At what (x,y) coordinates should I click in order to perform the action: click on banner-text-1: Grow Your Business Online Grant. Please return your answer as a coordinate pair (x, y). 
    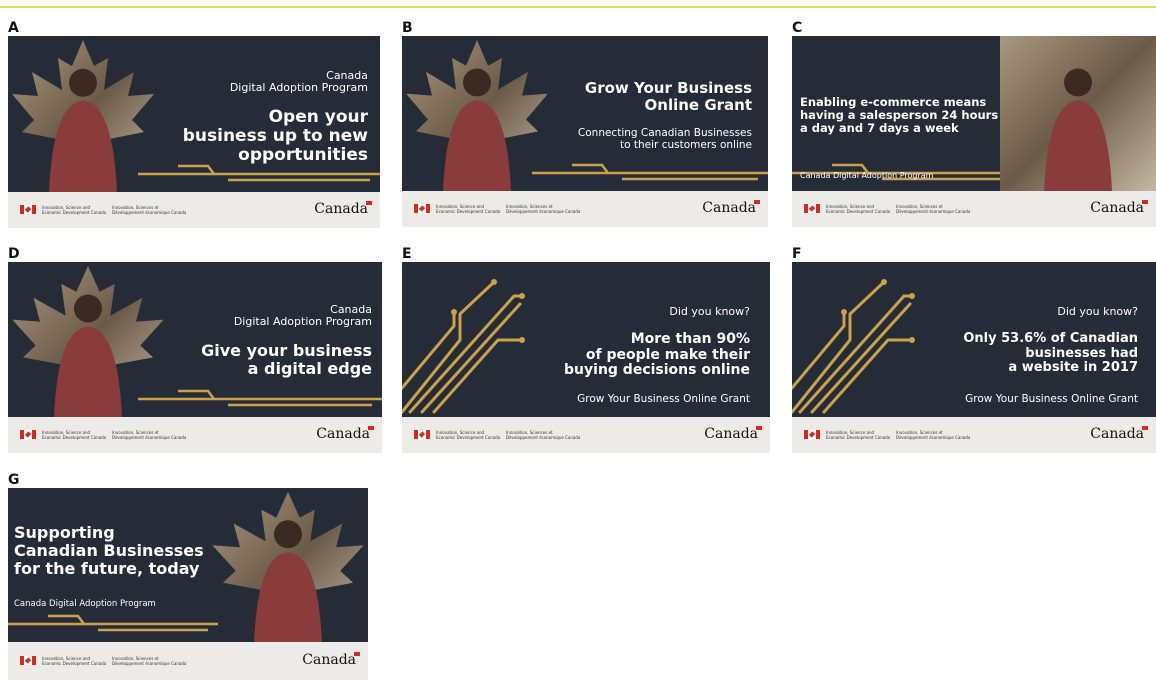
    Looking at the image, I should click on (668, 96).